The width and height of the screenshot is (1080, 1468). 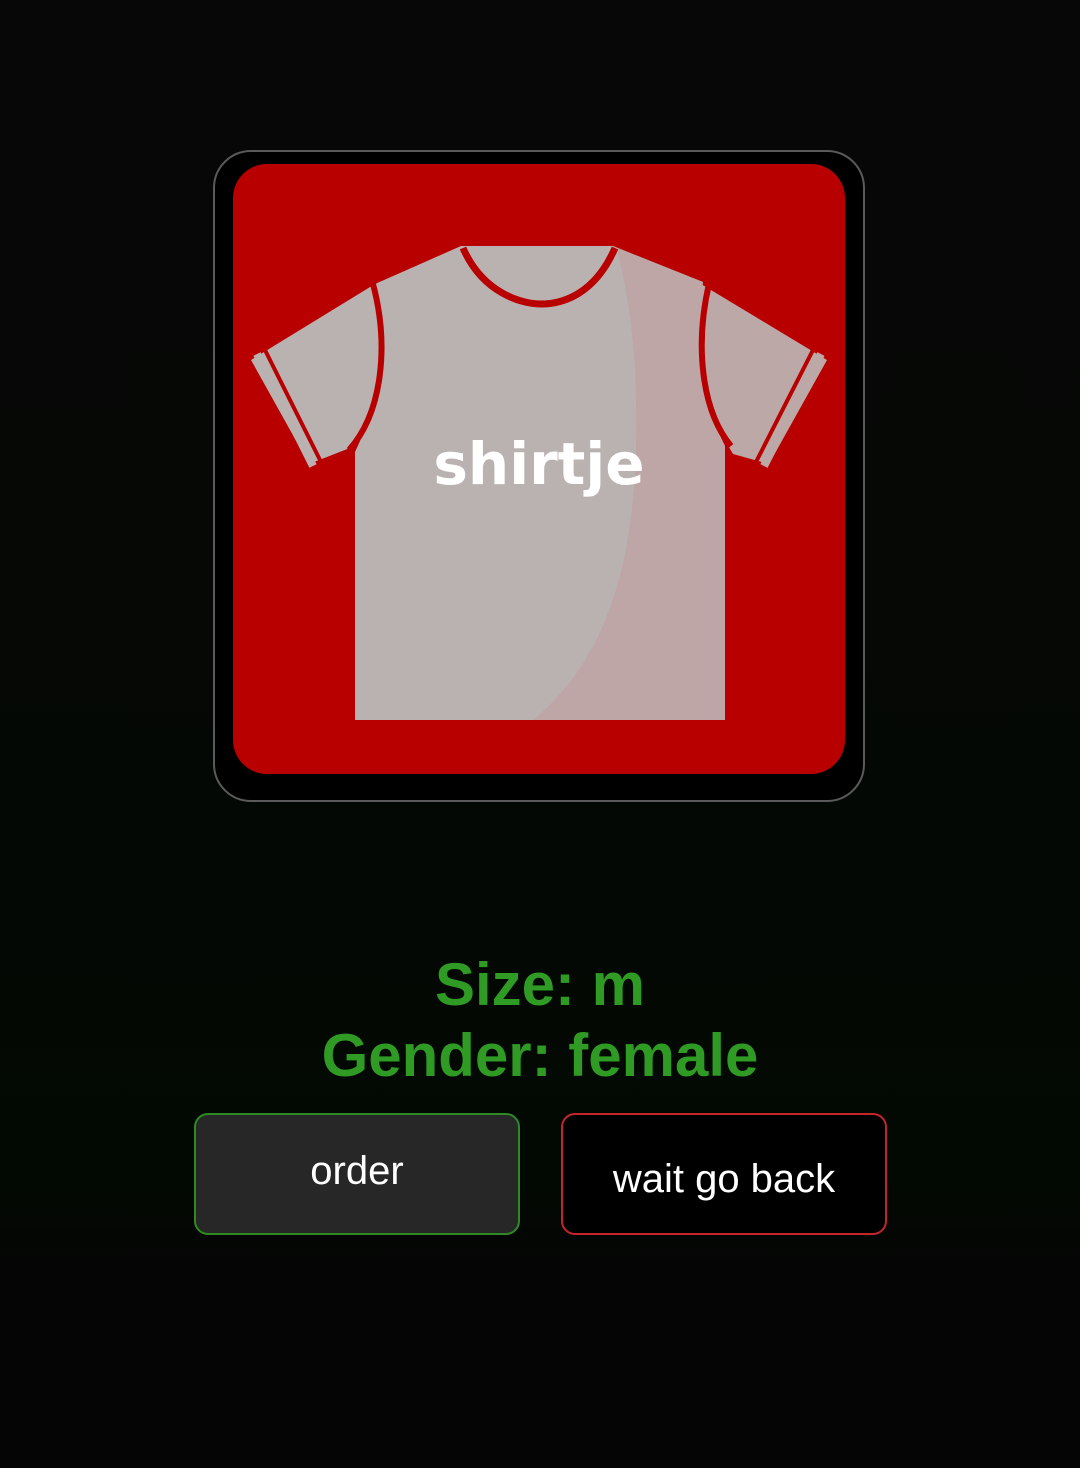 What do you see at coordinates (539, 464) in the screenshot?
I see `product-name: shirtje` at bounding box center [539, 464].